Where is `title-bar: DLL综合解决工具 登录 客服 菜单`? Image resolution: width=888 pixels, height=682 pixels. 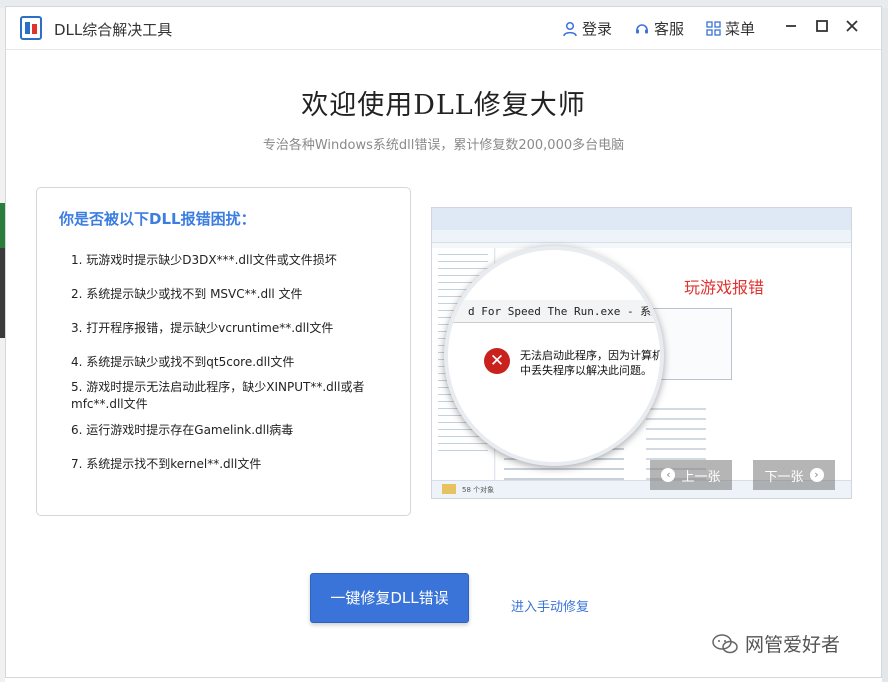 title-bar: DLL综合解决工具 登录 客服 菜单 is located at coordinates (443, 28).